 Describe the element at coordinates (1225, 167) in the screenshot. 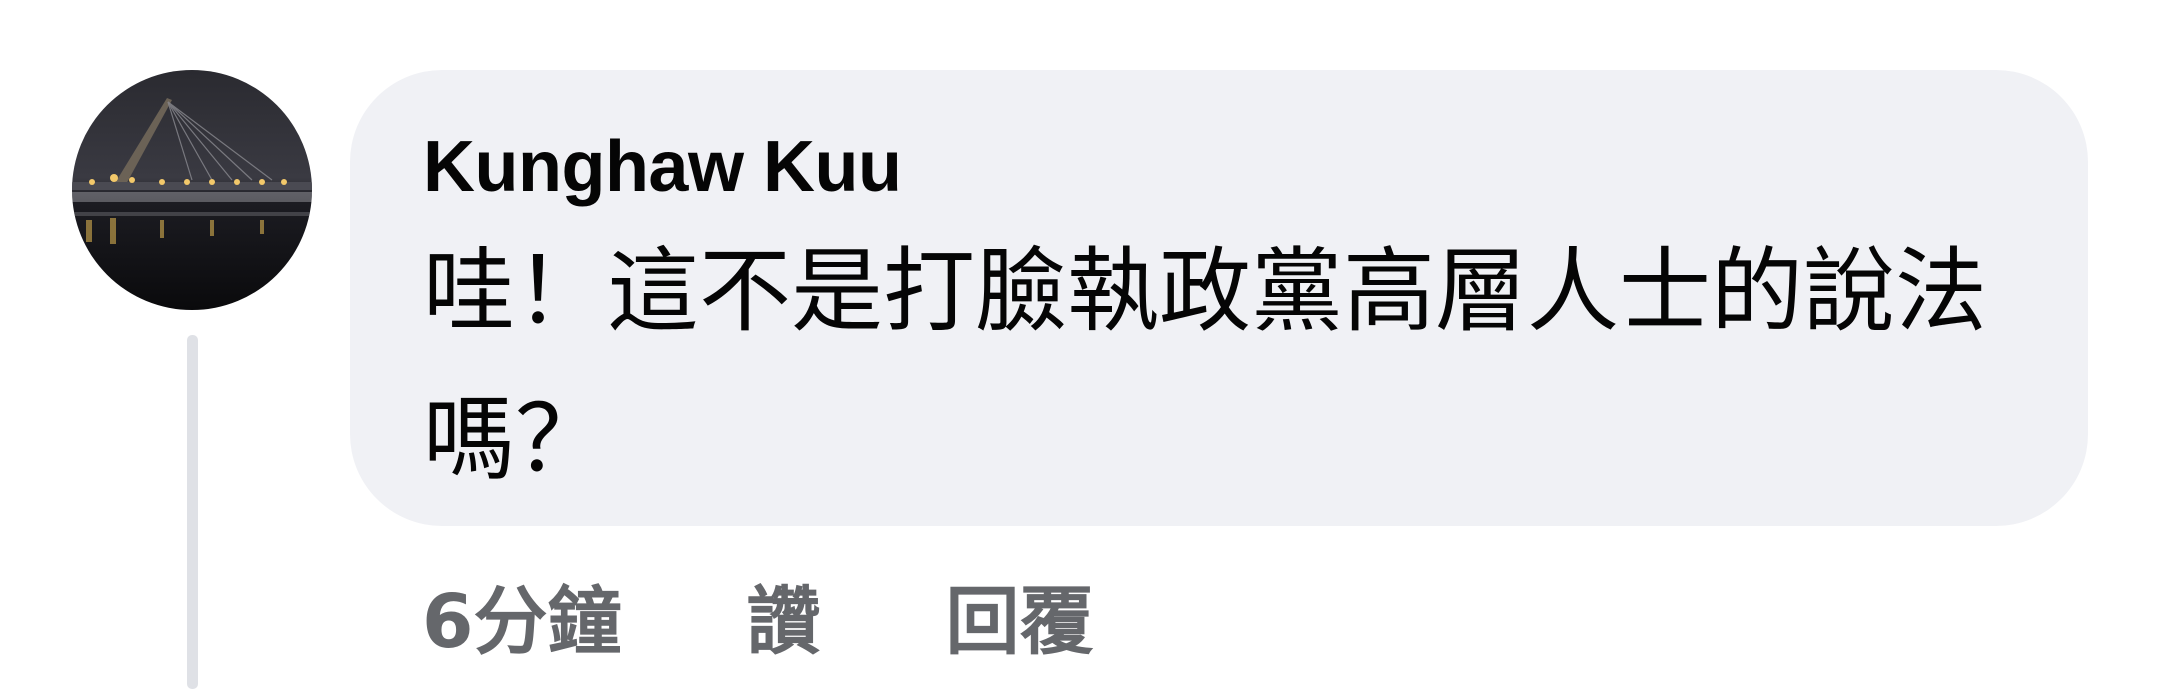

I see `comment-author: Kunghaw Kuu` at that location.